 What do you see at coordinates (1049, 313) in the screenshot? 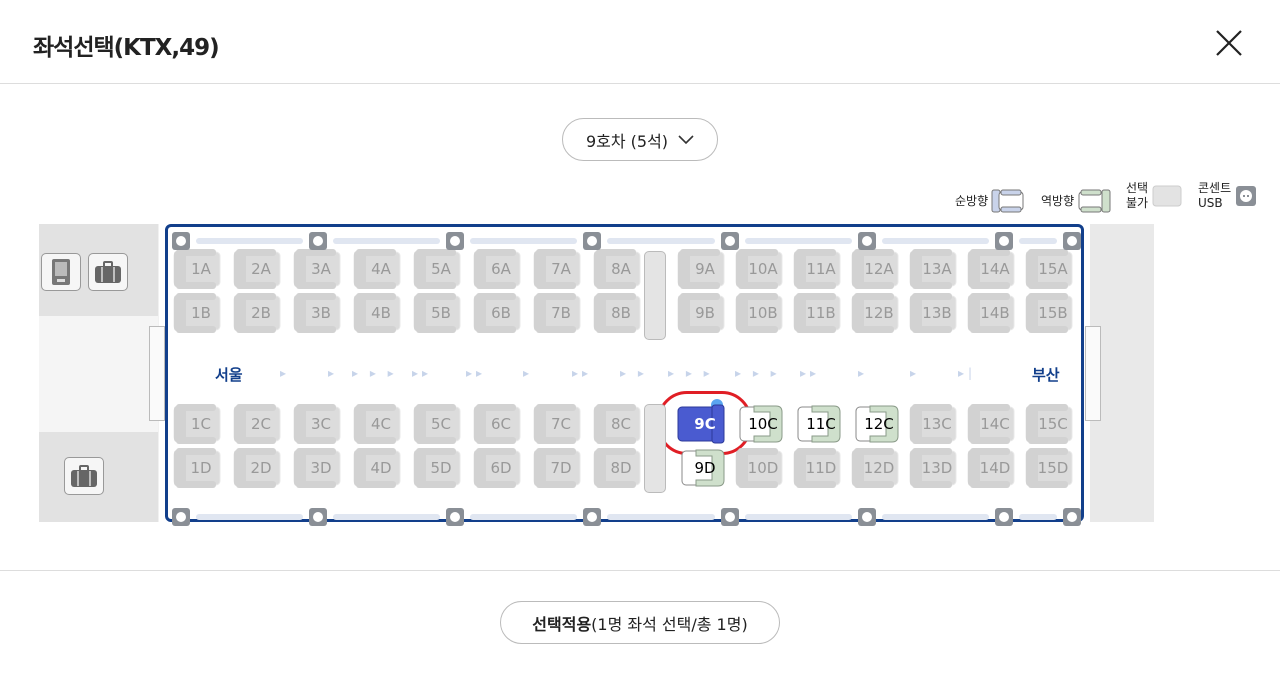
I see `seat-15B: 15B` at bounding box center [1049, 313].